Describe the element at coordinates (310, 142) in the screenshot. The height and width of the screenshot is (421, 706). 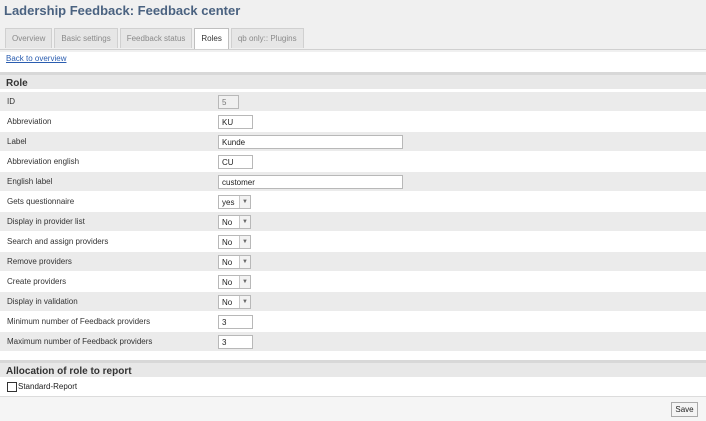
I see `label-input` at that location.